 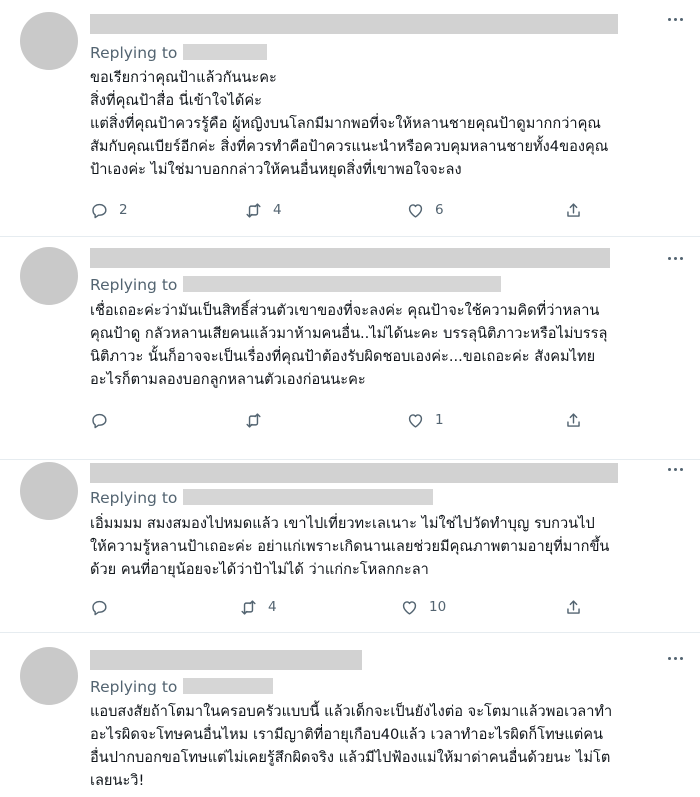 I want to click on like-button: 1, so click(x=425, y=420).